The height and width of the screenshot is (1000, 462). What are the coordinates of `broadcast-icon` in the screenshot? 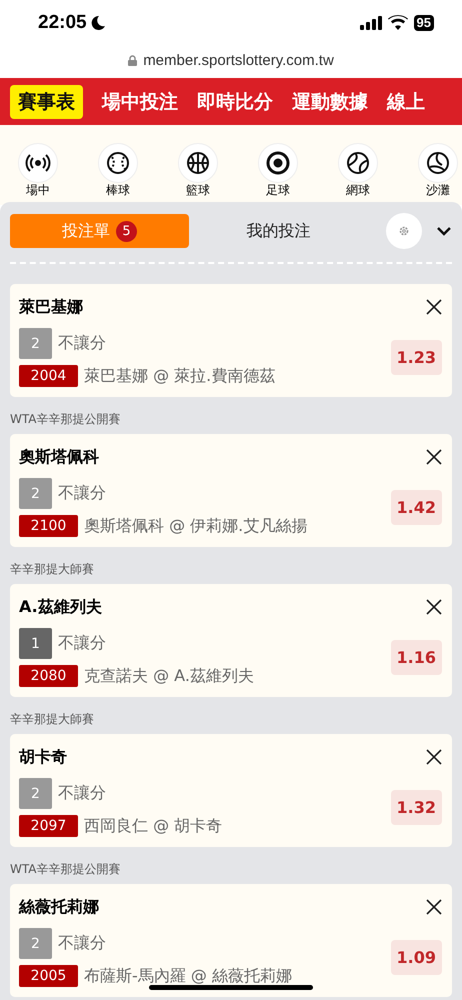 It's located at (38, 163).